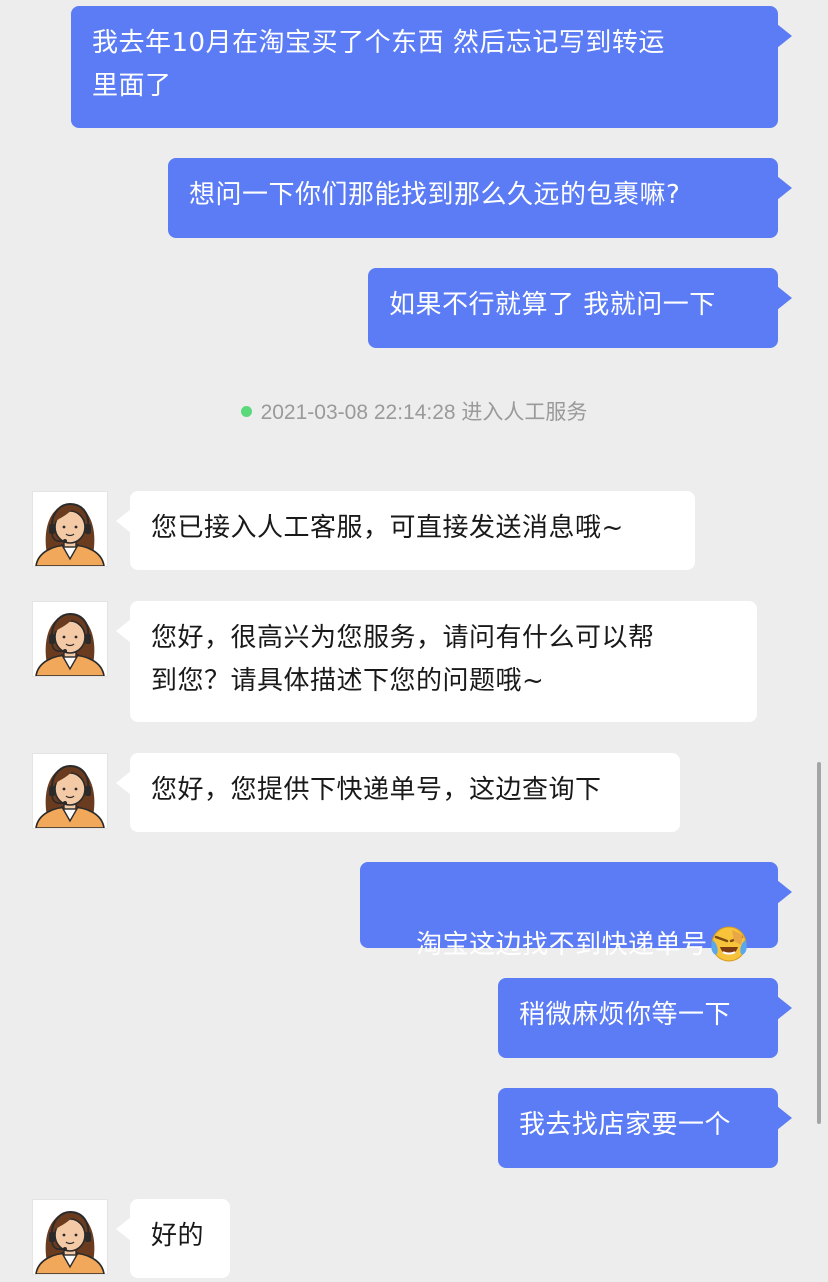 The image size is (828, 1282). Describe the element at coordinates (728, 943) in the screenshot. I see `face-with-tears-of-joy-emoji-icon` at that location.